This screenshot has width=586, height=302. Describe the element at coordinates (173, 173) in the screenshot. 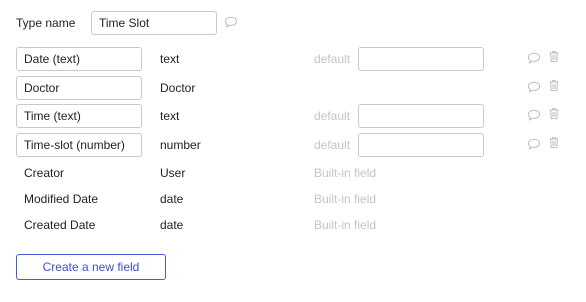

I see `builtin-field-type: User` at that location.